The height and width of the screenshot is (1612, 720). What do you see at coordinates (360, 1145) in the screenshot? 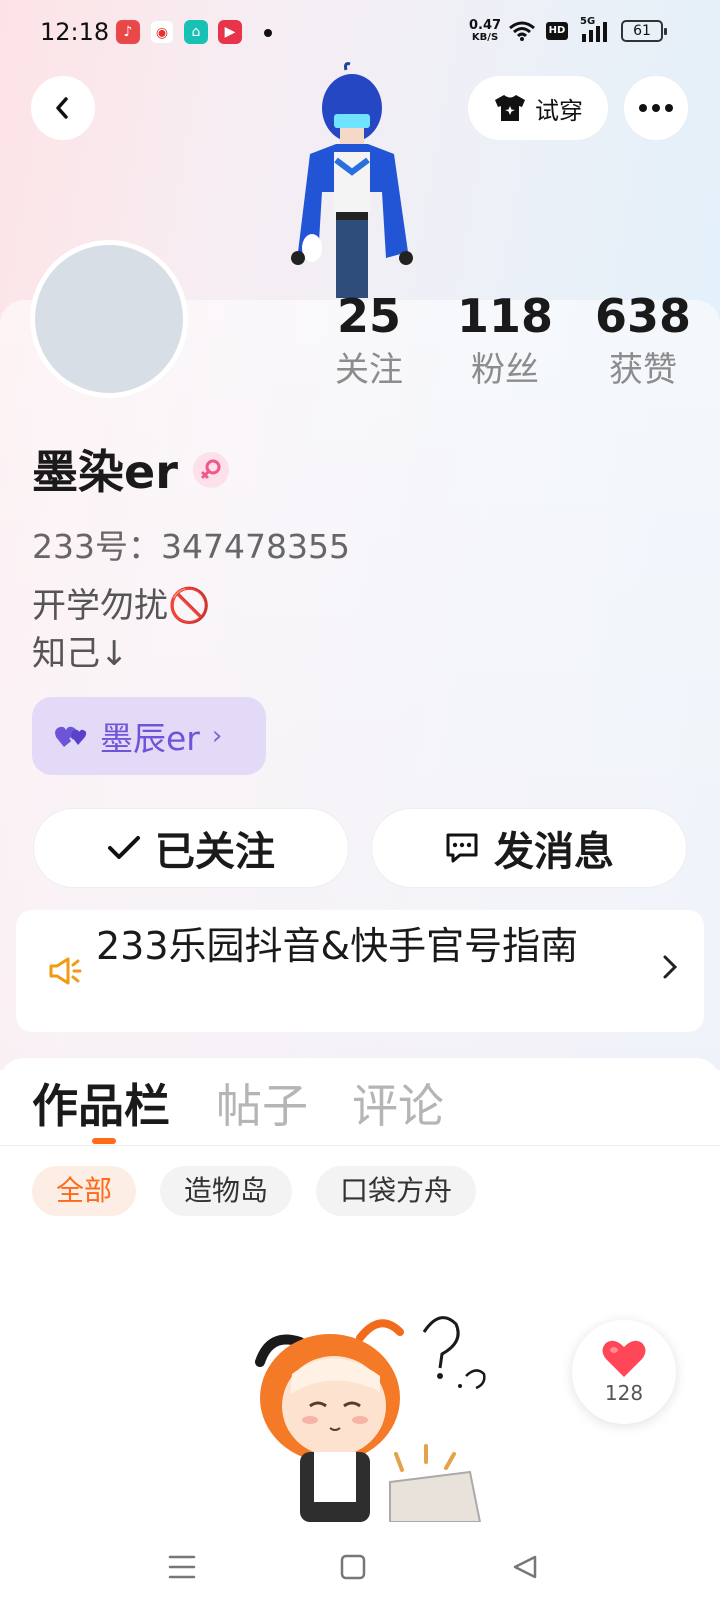
I see `tabs-divider` at bounding box center [360, 1145].